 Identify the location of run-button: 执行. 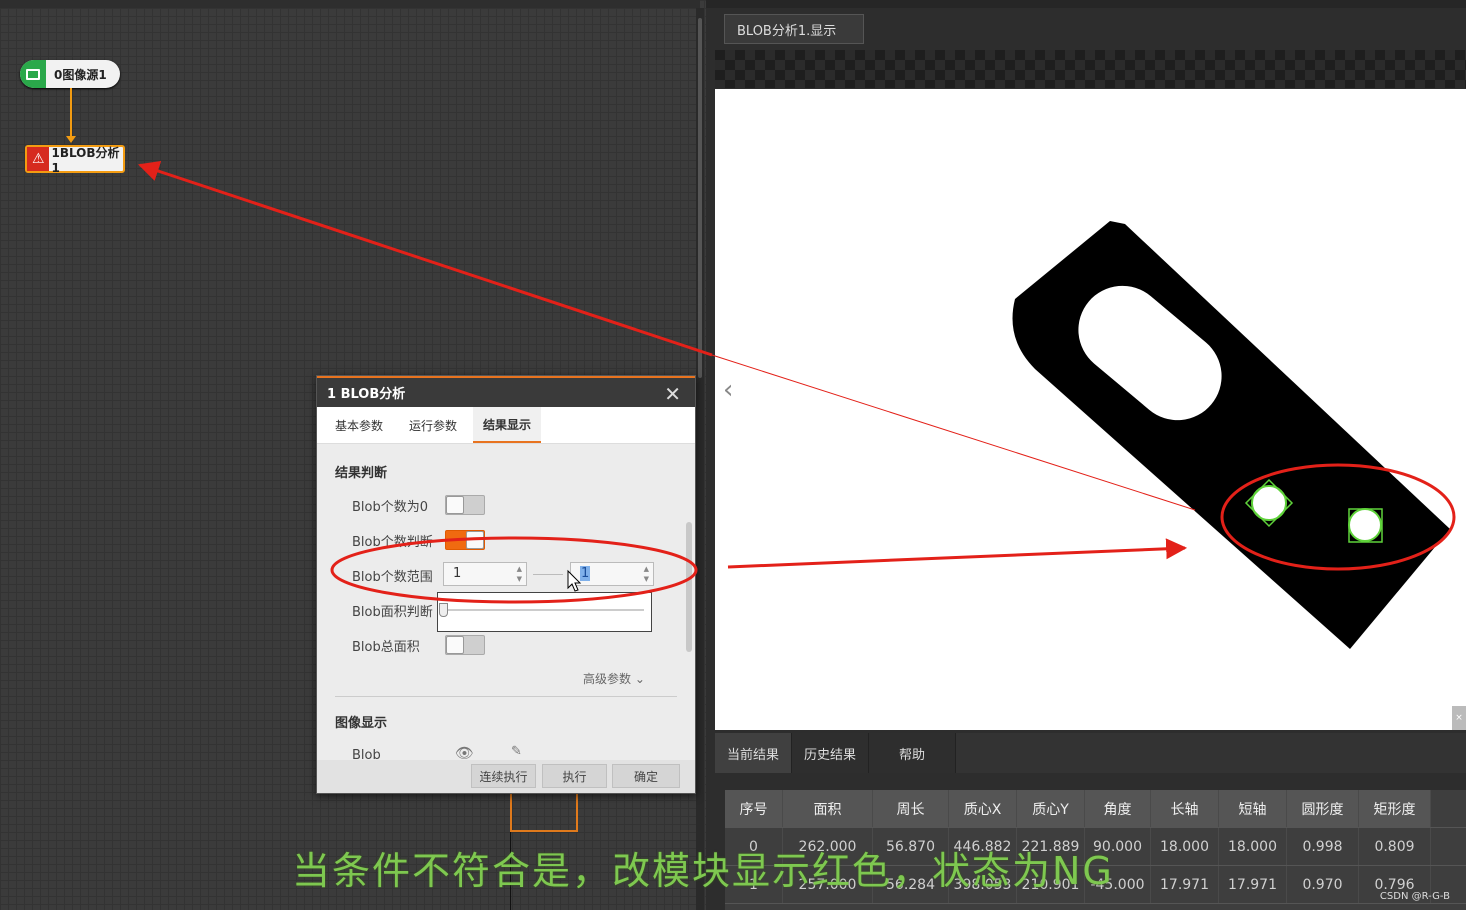
(574, 776).